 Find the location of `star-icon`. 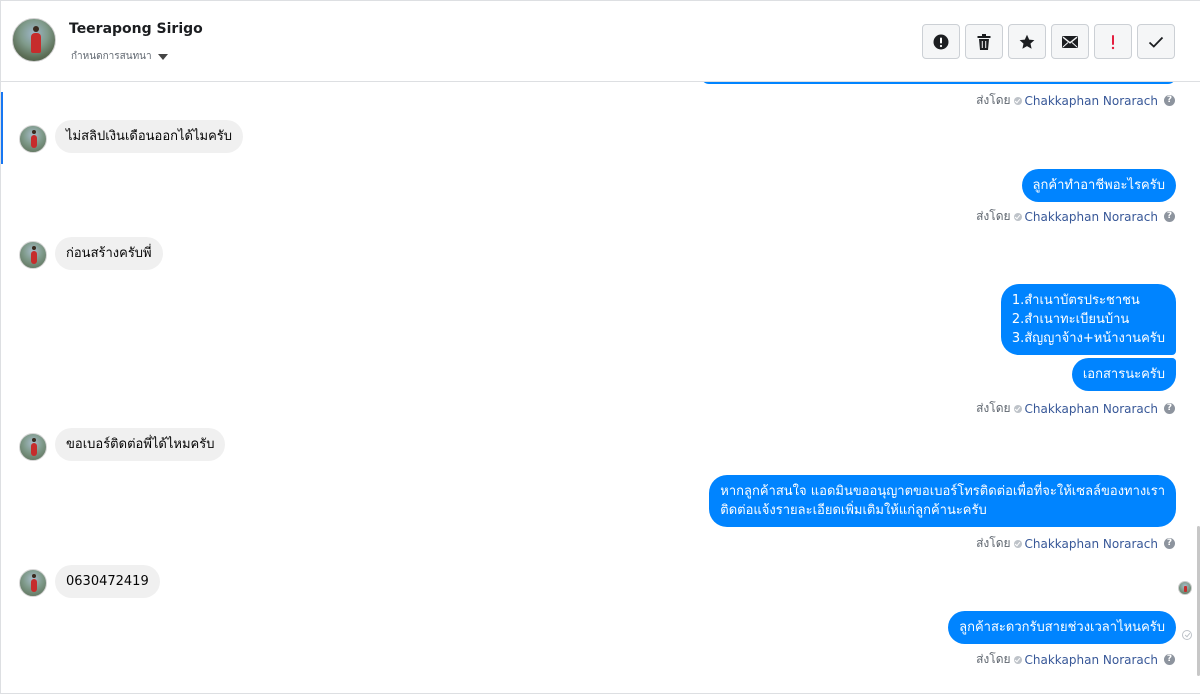

star-icon is located at coordinates (1027, 41).